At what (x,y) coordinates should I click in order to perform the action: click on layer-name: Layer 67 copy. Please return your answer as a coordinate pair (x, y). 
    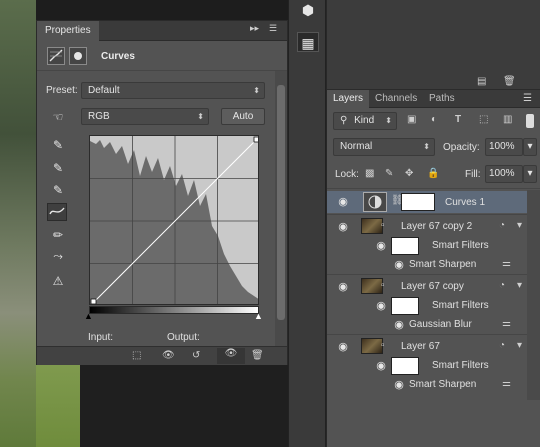
    Looking at the image, I should click on (432, 286).